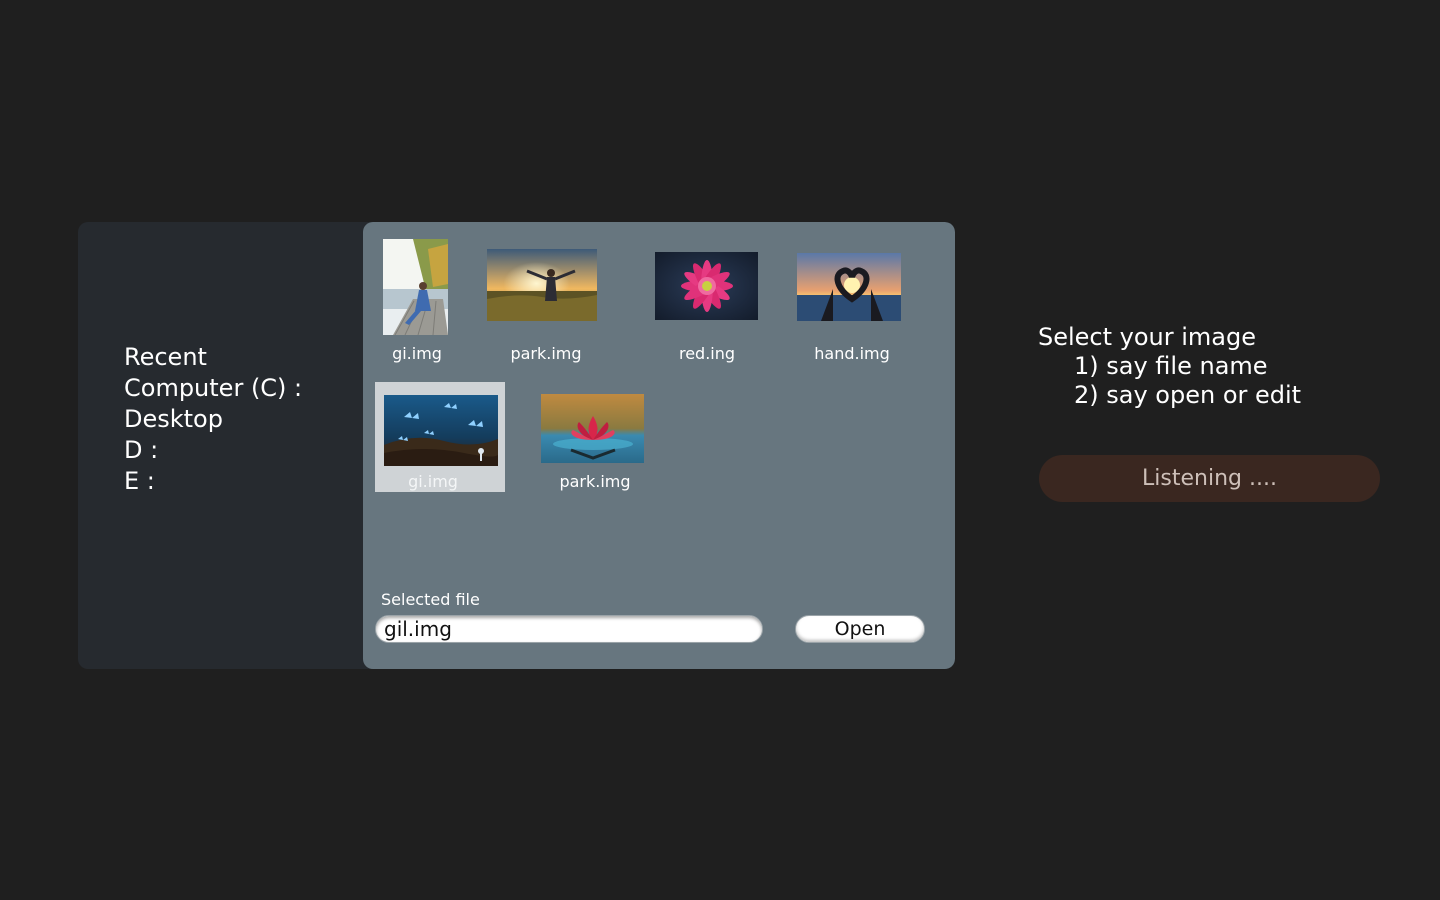 The image size is (1440, 900). I want to click on blue-butterflies-thumbnail, so click(441, 430).